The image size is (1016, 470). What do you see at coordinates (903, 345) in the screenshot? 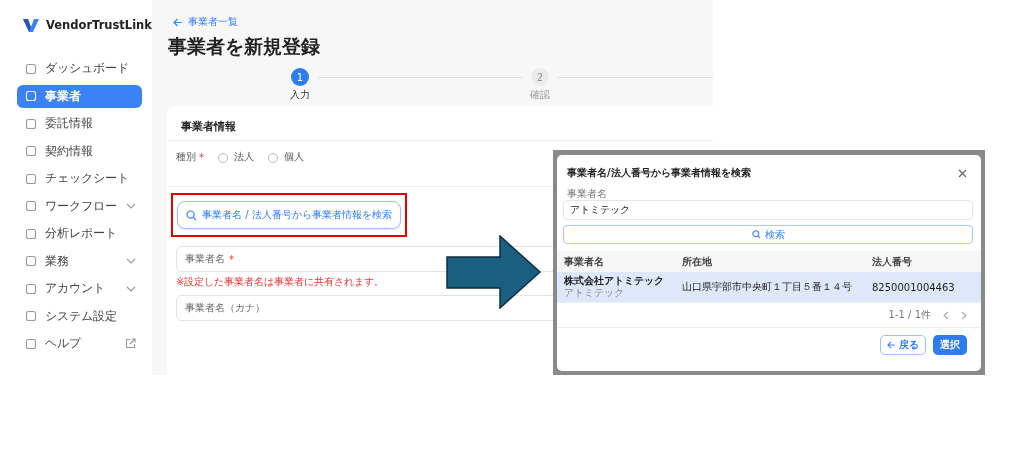
I see `back-button: 戻る` at bounding box center [903, 345].